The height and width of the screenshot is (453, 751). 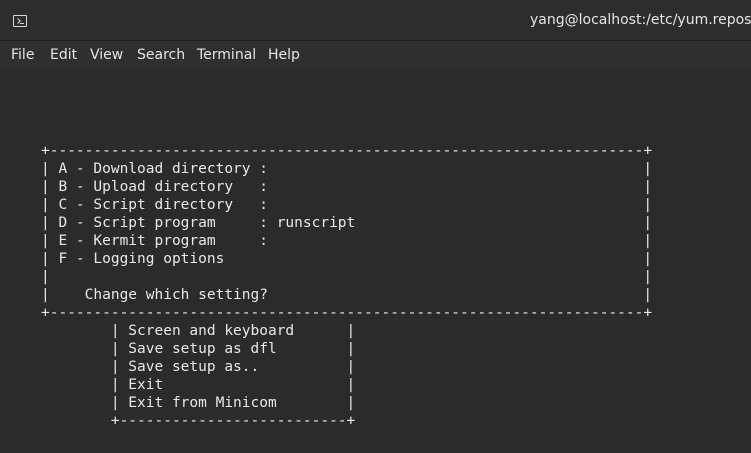 I want to click on option-download-directory: | A - Download directory : |, so click(x=347, y=169).